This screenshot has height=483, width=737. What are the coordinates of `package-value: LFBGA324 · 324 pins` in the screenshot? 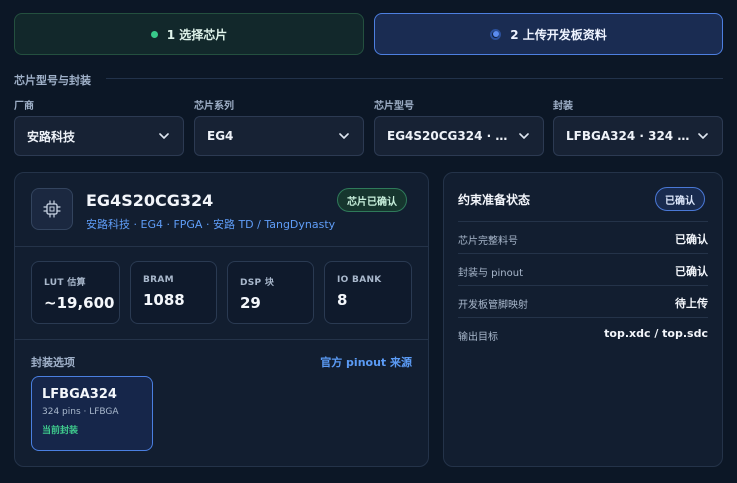 It's located at (628, 136).